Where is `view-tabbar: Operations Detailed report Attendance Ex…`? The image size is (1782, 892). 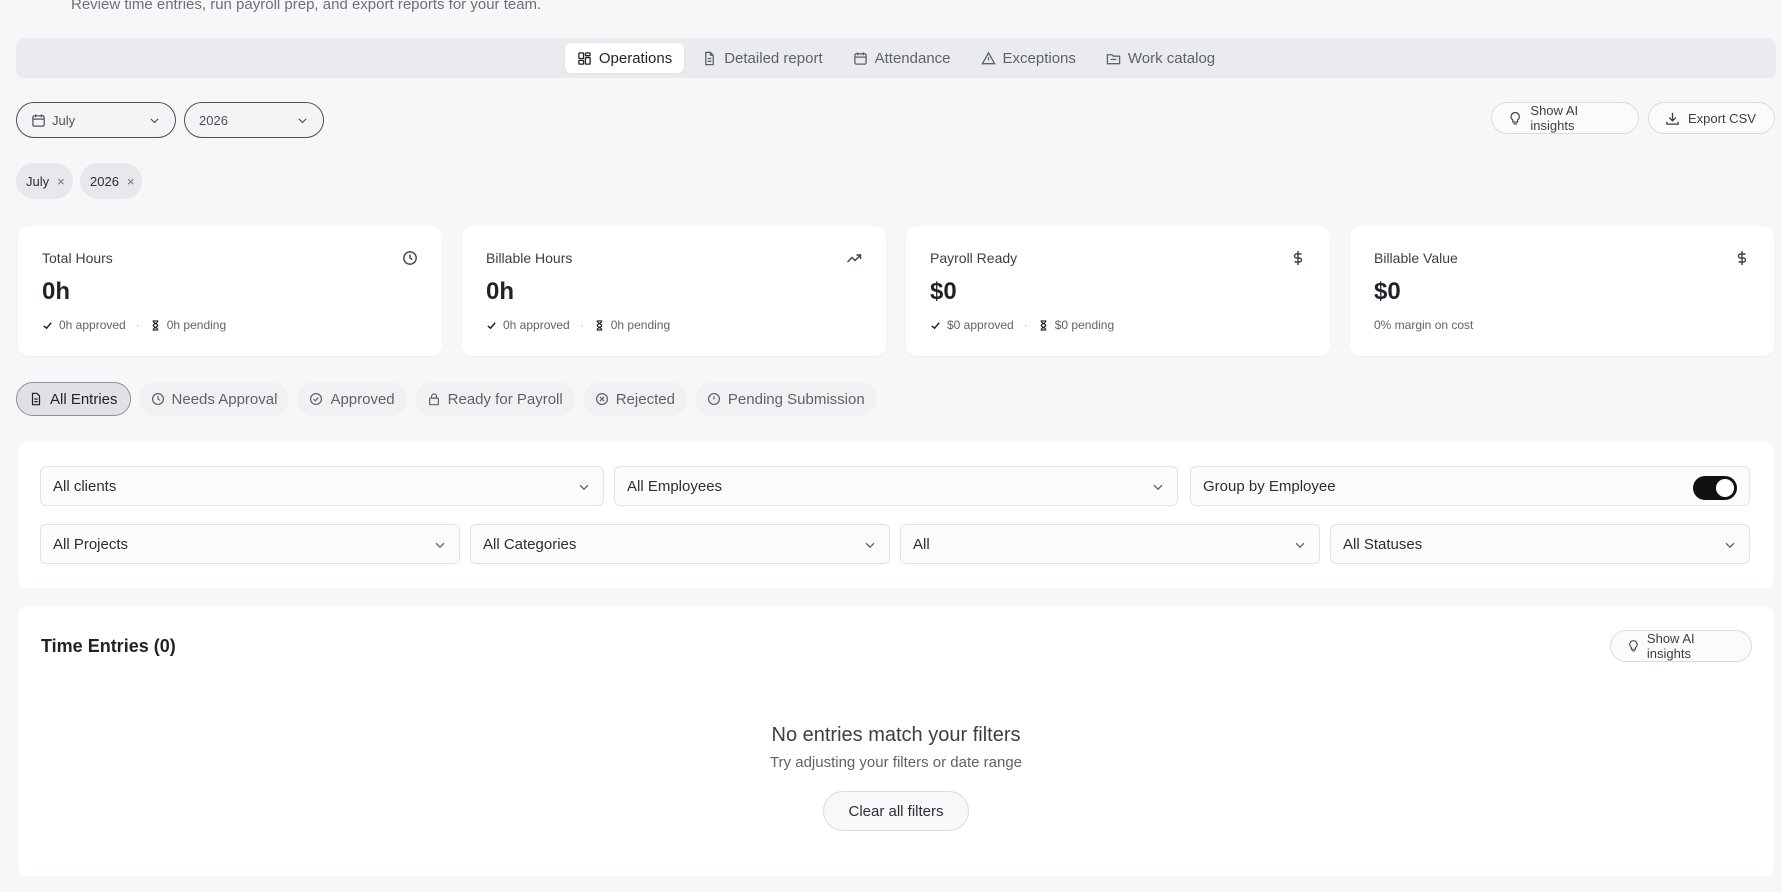
view-tabbar: Operations Detailed report Attendance Ex… is located at coordinates (896, 58).